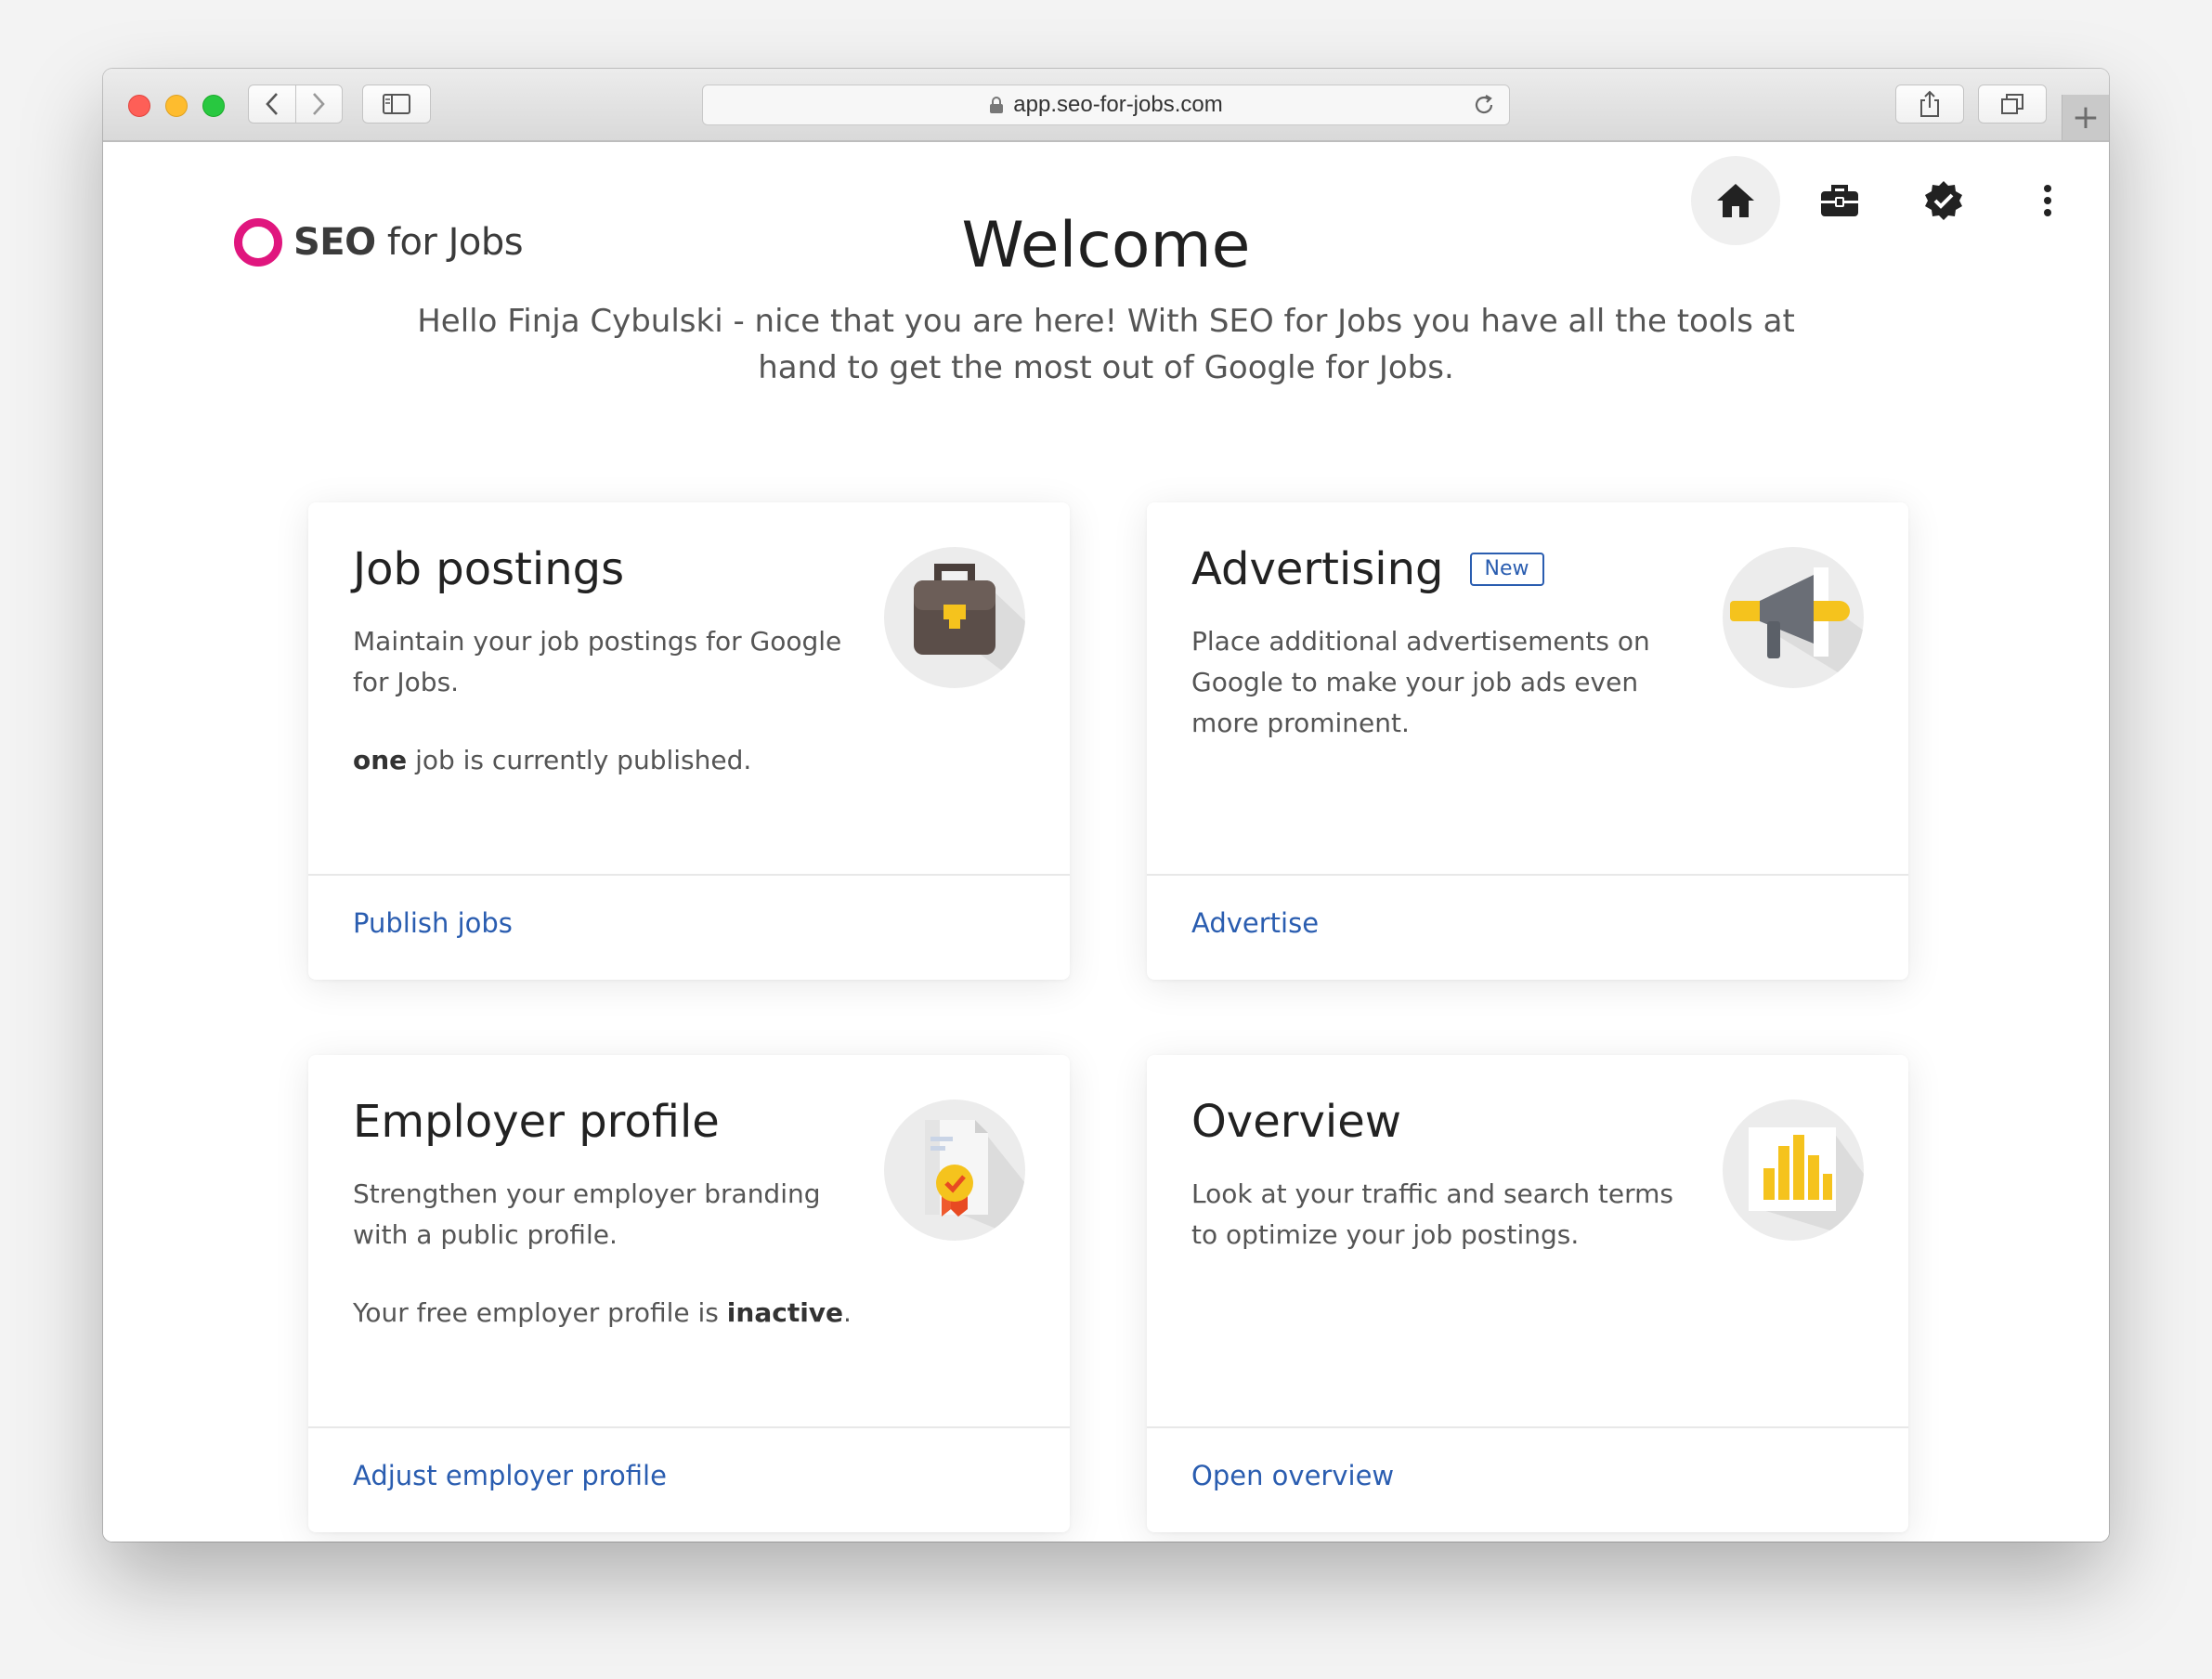  I want to click on tabs-icon, so click(2012, 104).